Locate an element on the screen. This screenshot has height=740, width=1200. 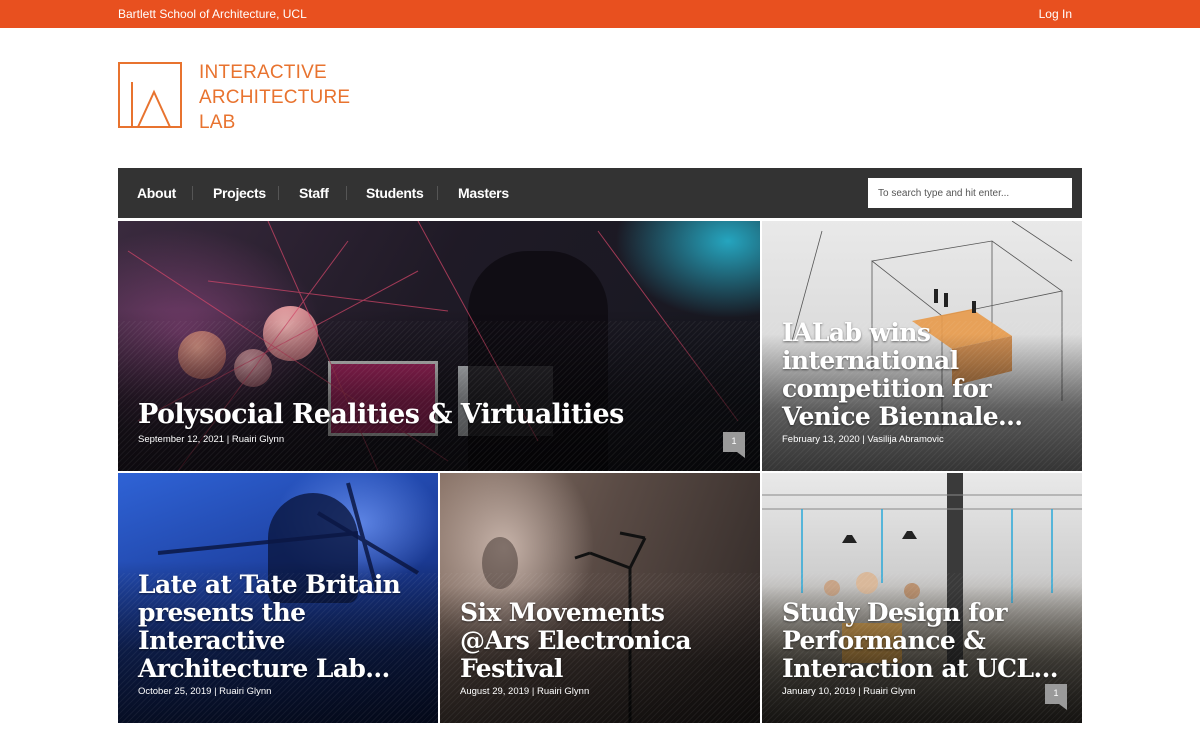
logo-wordmark: INTERACTIVE ARCHITECTURE LAB is located at coordinates (274, 97).